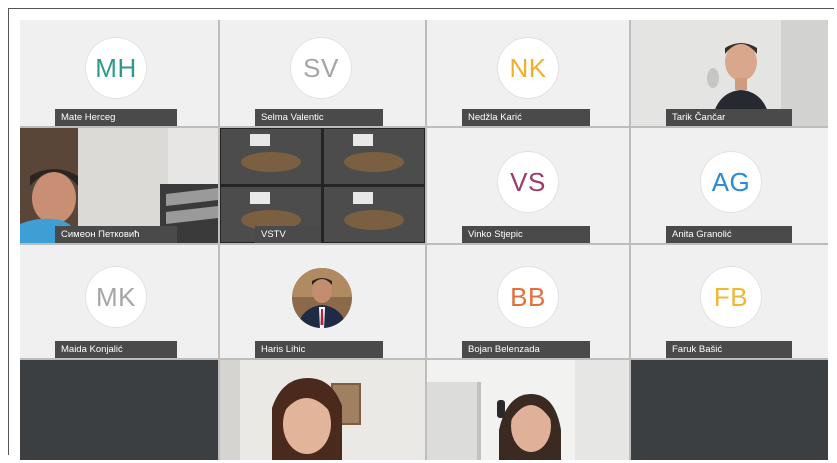 The height and width of the screenshot is (463, 837). What do you see at coordinates (319, 349) in the screenshot?
I see `name-label: Haris Lihic` at bounding box center [319, 349].